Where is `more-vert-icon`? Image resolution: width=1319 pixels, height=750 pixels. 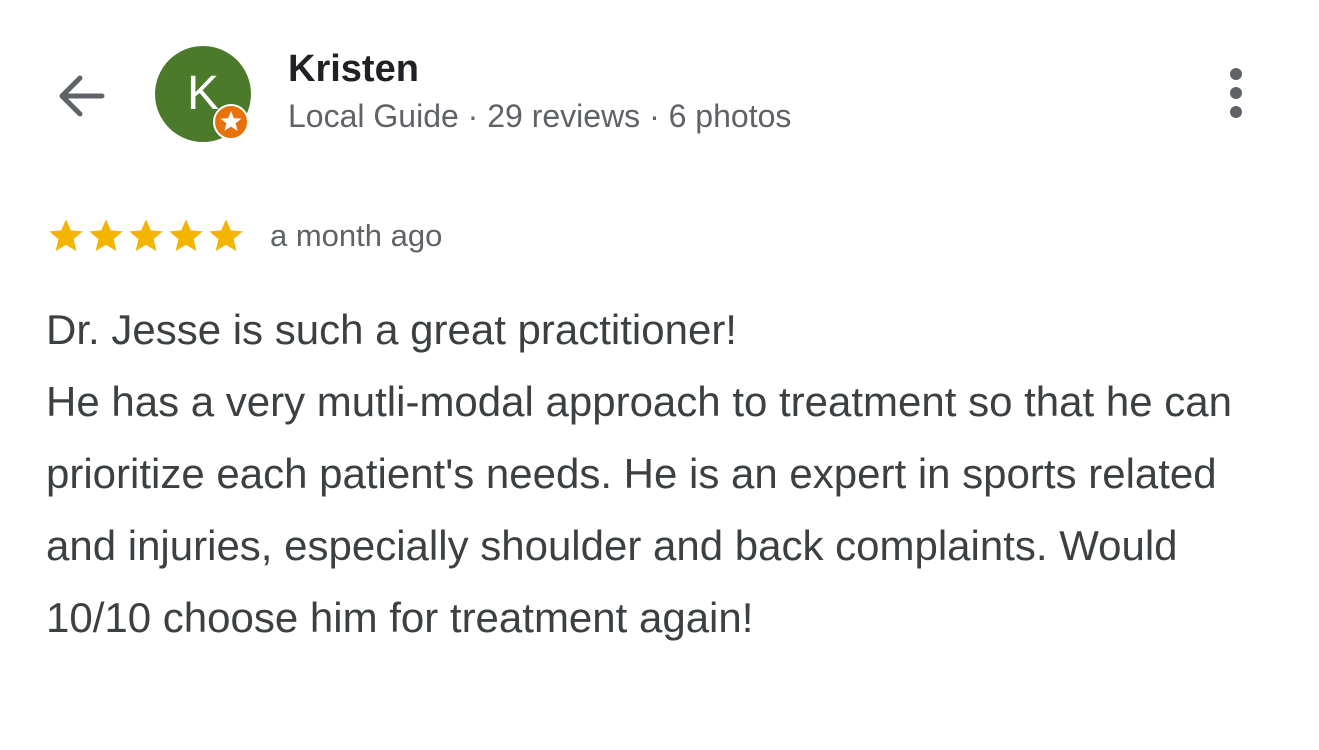
more-vert-icon is located at coordinates (1236, 93).